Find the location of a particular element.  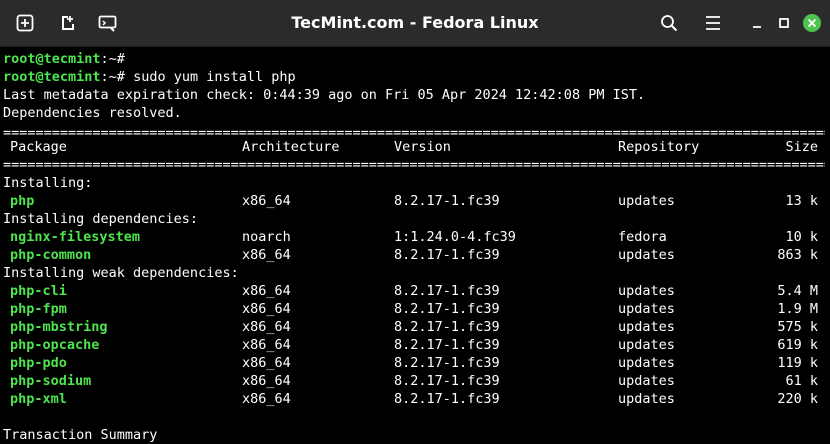

package-name: php-fpm is located at coordinates (38, 309).